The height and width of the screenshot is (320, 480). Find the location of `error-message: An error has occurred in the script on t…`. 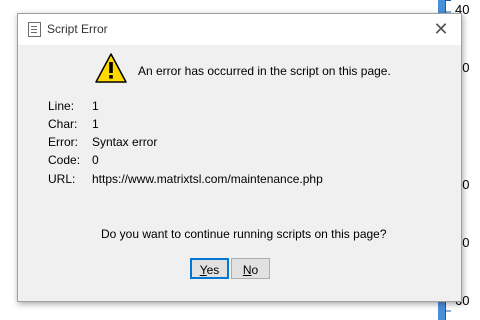

error-message: An error has occurred in the script on t… is located at coordinates (264, 71).